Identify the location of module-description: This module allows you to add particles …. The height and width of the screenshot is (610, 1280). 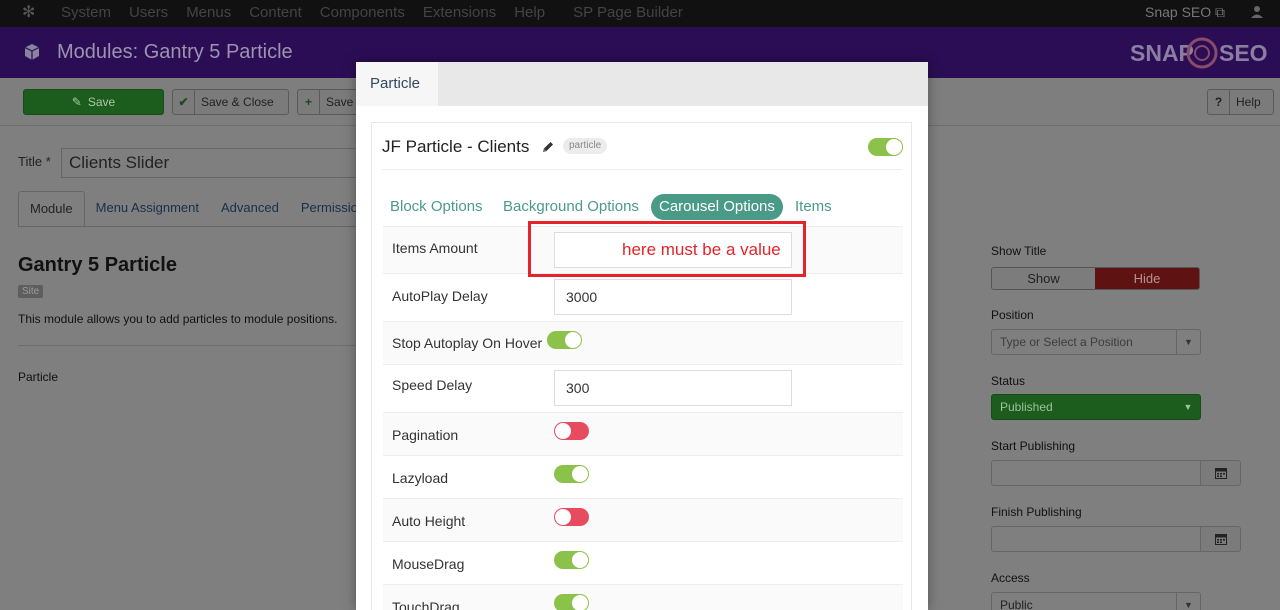
(178, 319).